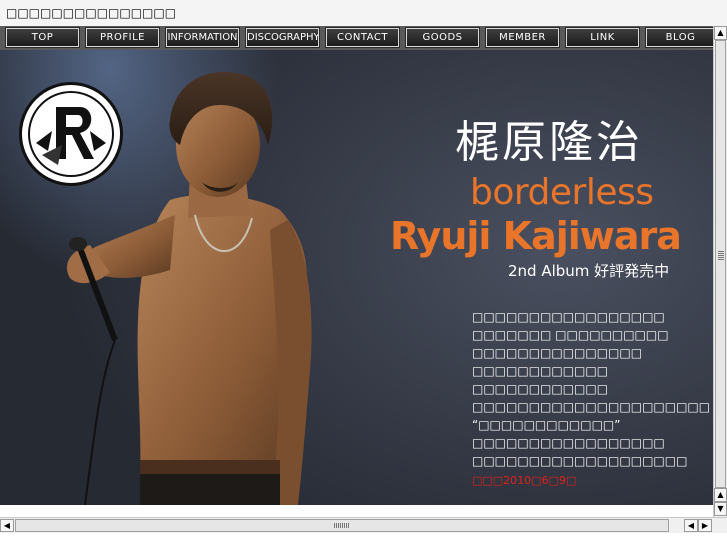 This screenshot has width=727, height=545. I want to click on nav-blog-button: BLOG, so click(680, 37).